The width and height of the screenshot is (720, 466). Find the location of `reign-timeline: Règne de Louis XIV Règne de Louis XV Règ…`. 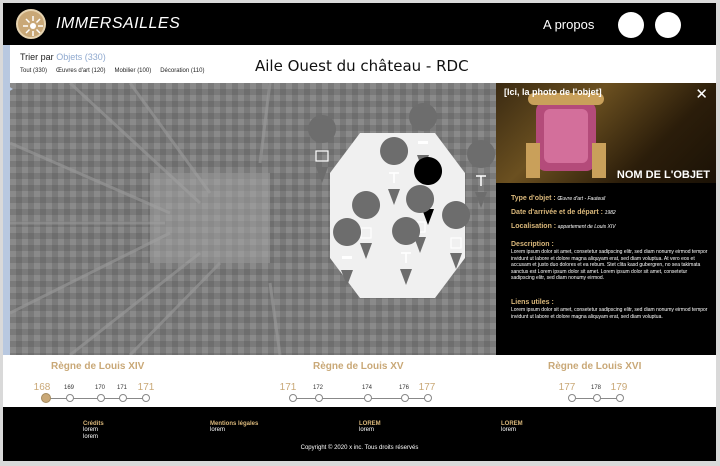

reign-timeline: Règne de Louis XIV Règne de Louis XV Règ… is located at coordinates (359, 381).